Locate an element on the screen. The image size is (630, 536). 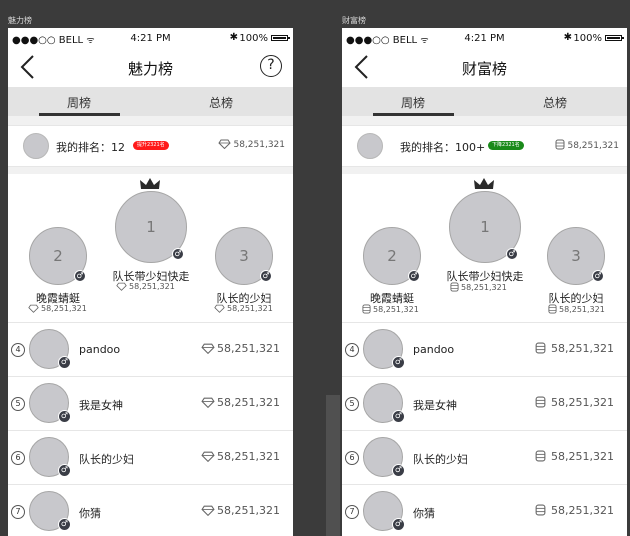
rank-number: 5 is located at coordinates (18, 404).